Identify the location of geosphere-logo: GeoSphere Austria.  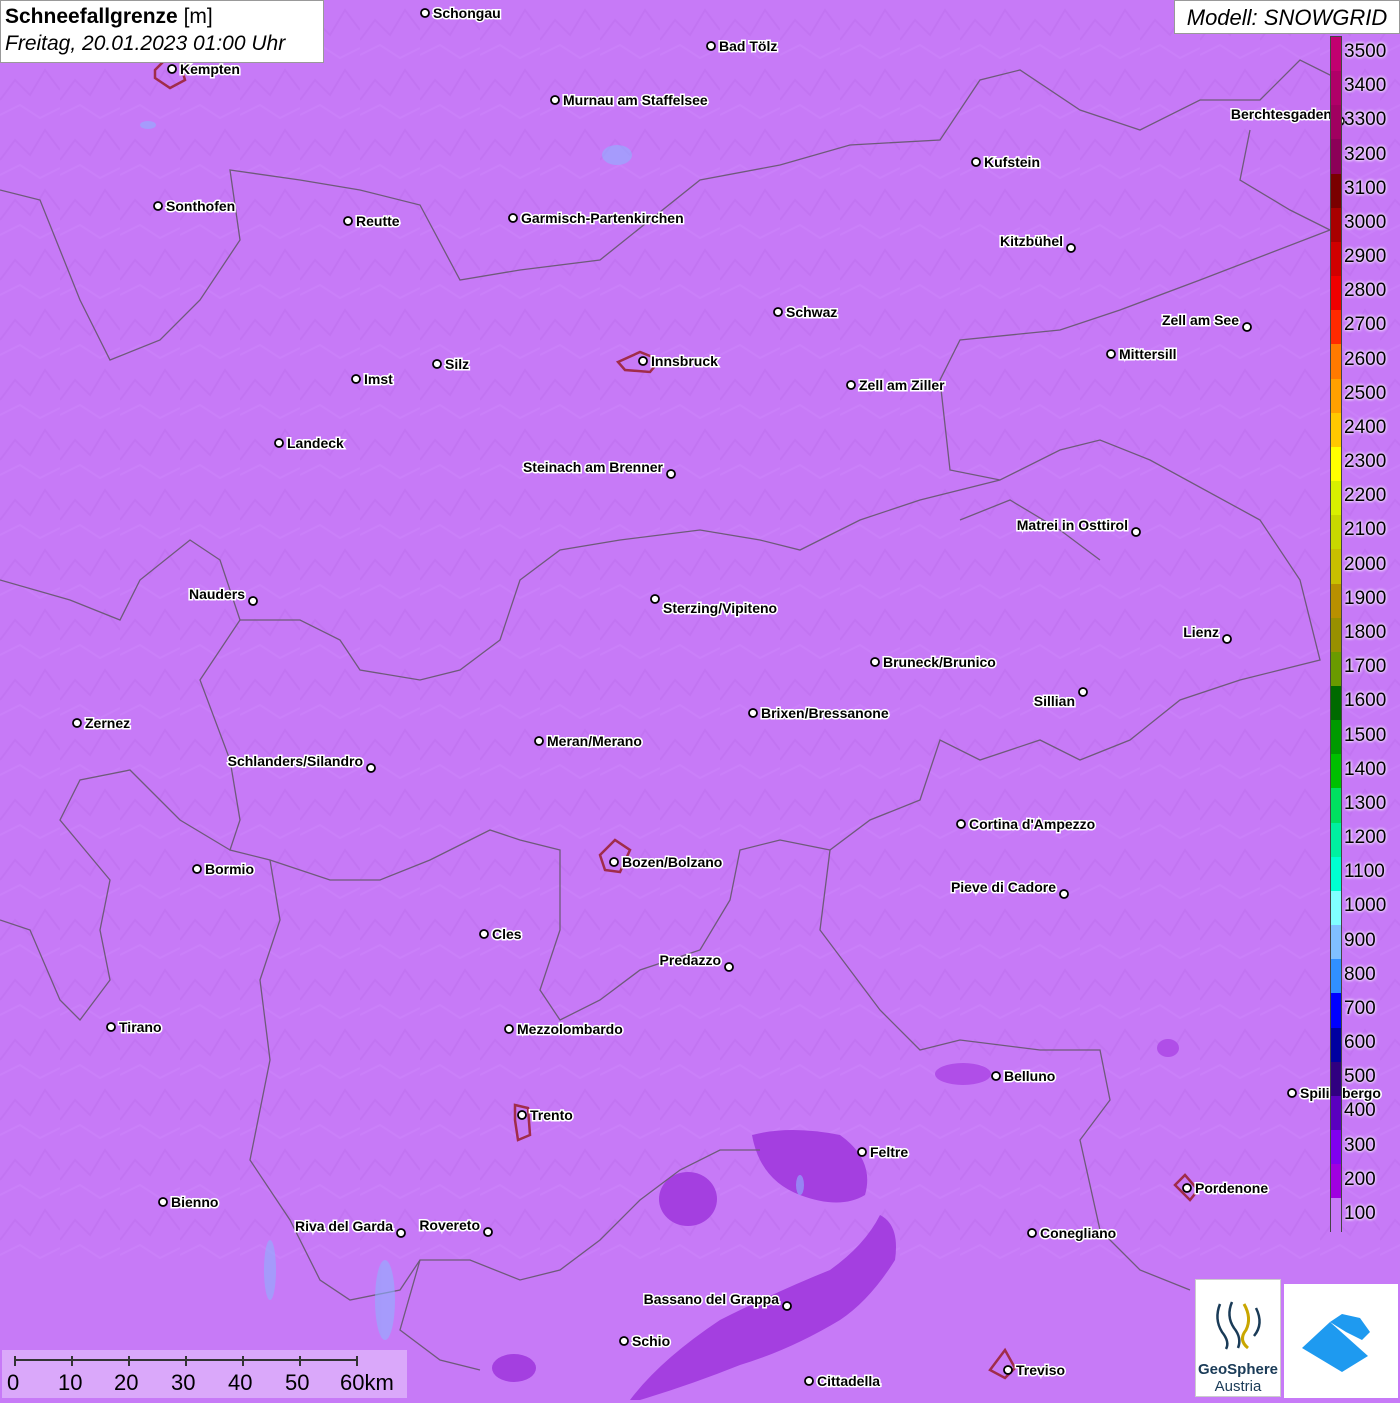
(1238, 1338).